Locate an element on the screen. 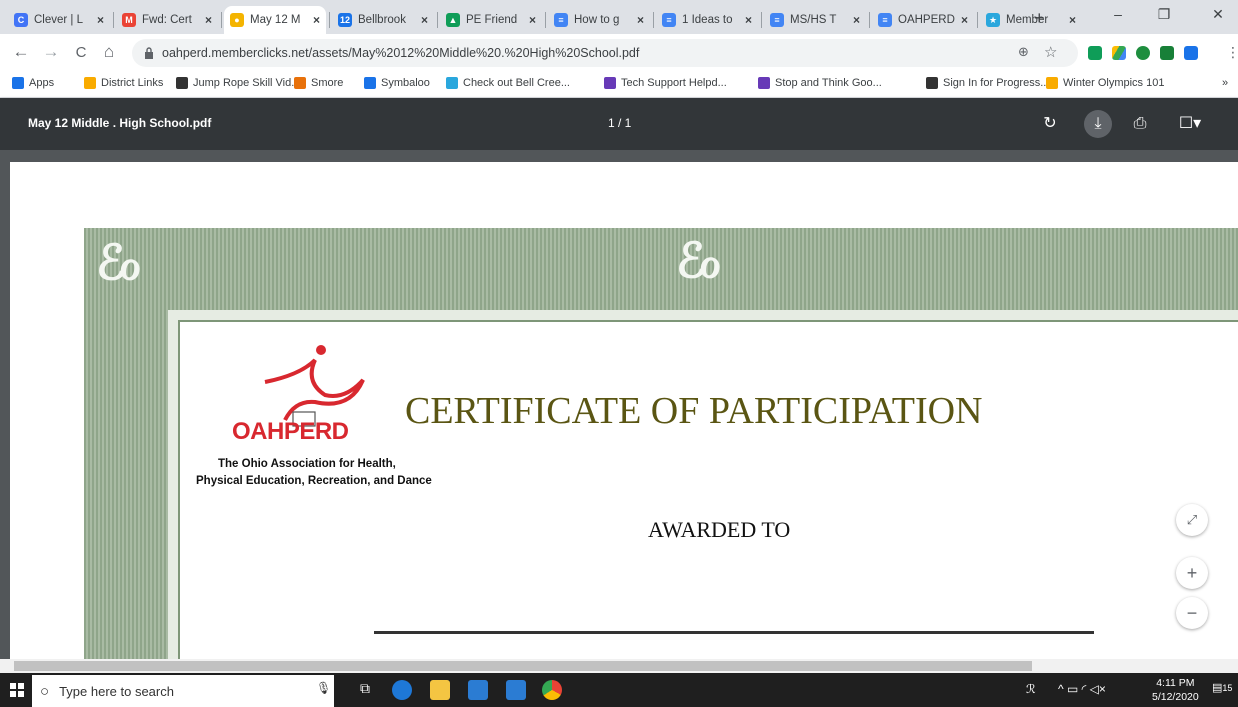  tab-9: ≡ OAHPERD × is located at coordinates (923, 20).